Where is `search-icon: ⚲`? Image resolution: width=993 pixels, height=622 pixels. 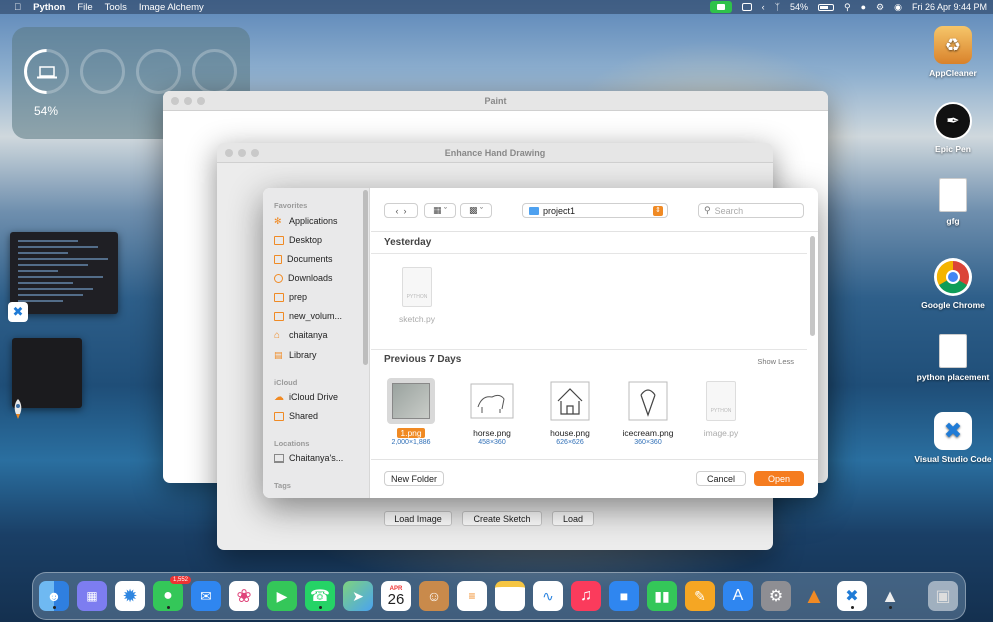
search-icon: ⚲ is located at coordinates (847, 7).